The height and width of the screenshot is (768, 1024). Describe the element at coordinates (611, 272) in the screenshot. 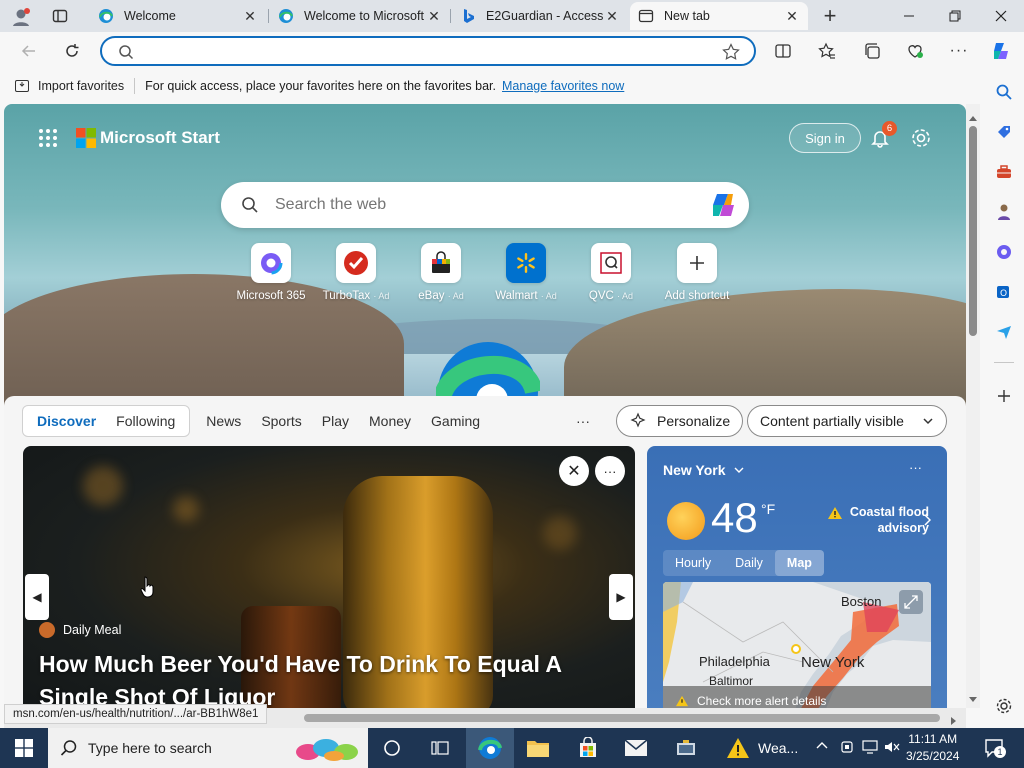

I see `shortcut-qvc: QVC · Ad` at that location.